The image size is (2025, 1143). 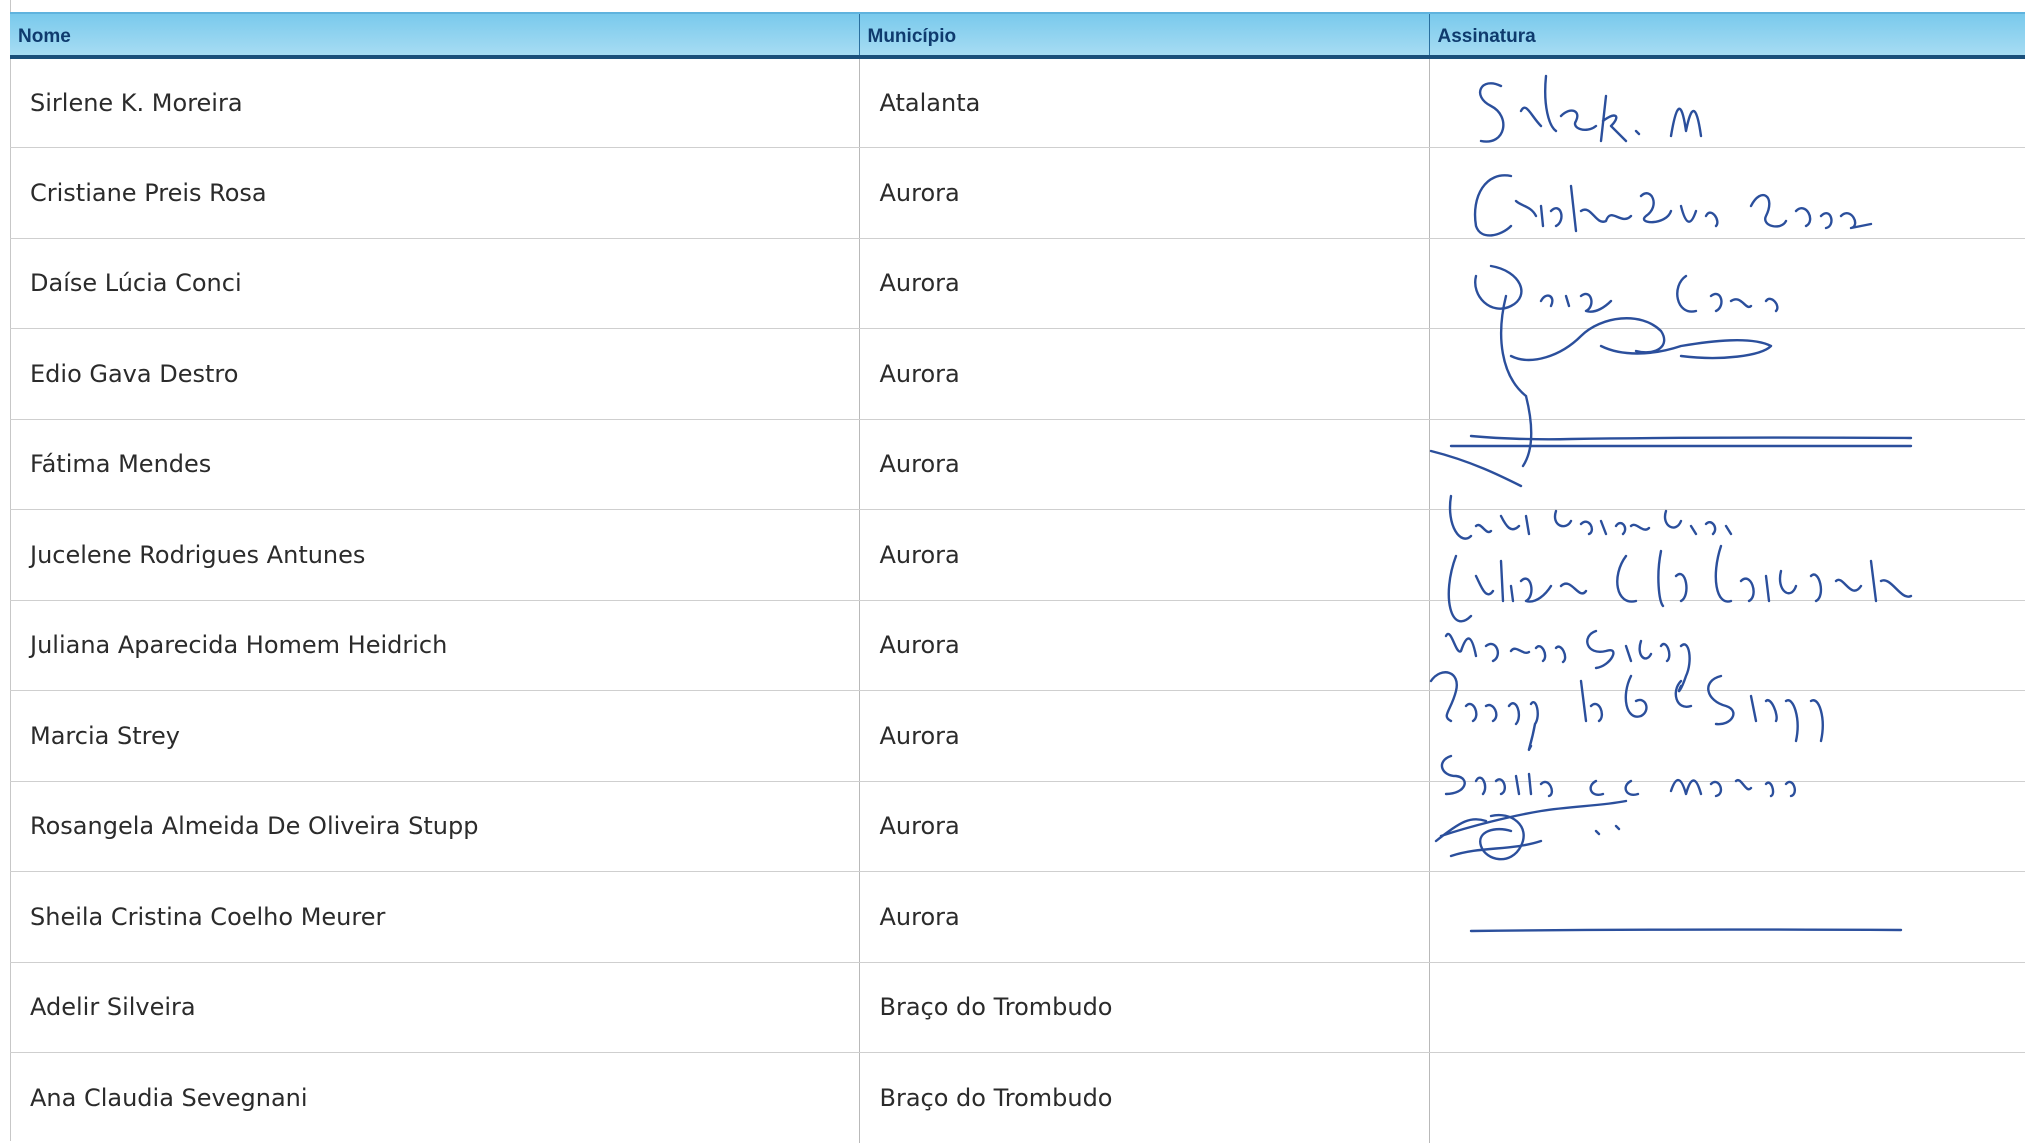 I want to click on table-header-row: Nome Município Assinatura, so click(x=1017, y=35).